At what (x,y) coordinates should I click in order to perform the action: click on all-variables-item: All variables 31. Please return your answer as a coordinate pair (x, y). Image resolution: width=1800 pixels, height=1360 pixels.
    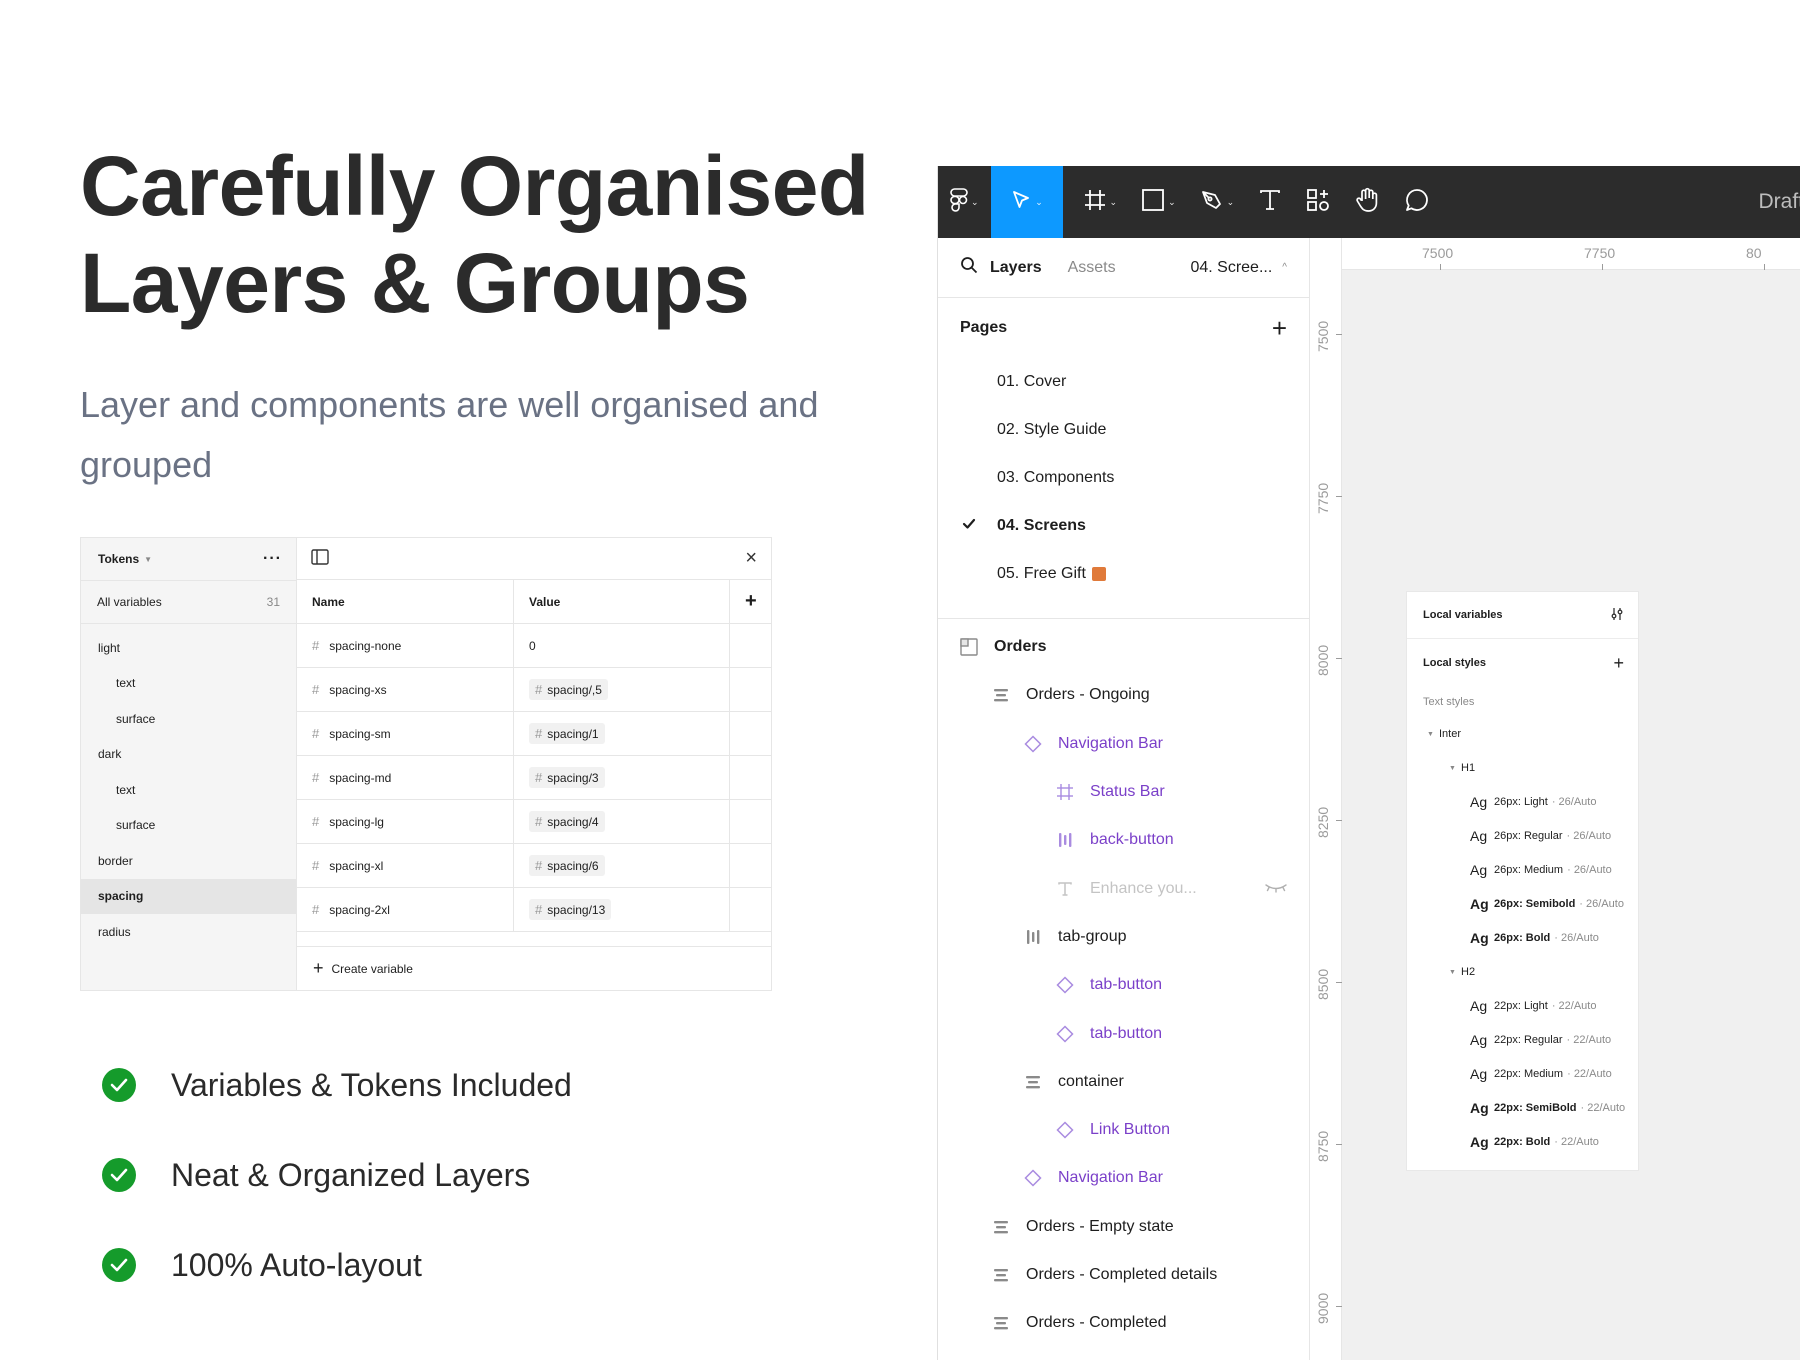
    Looking at the image, I should click on (188, 602).